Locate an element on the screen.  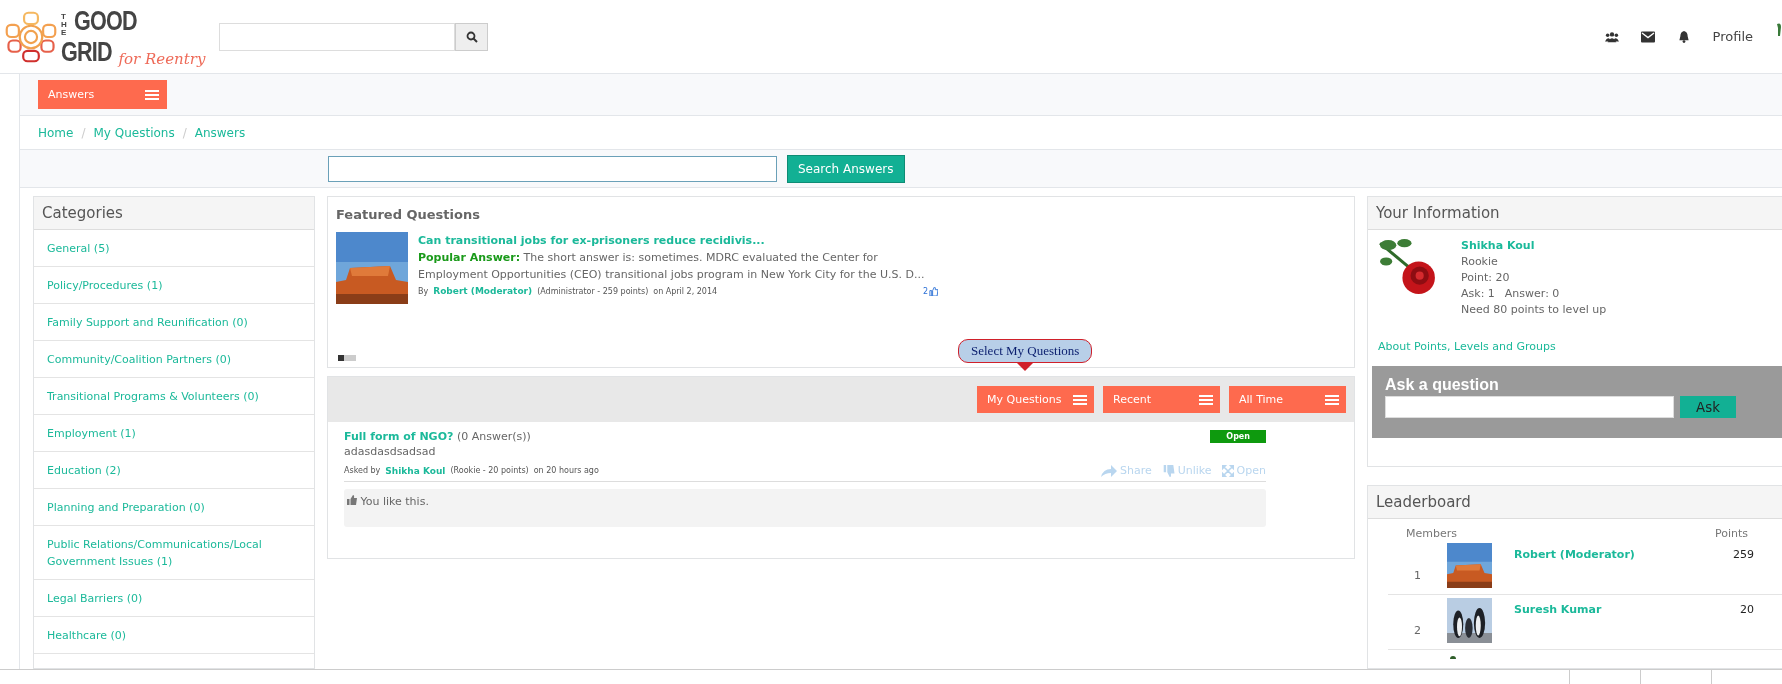
ask-count: Ask: 1 is located at coordinates (1478, 294).